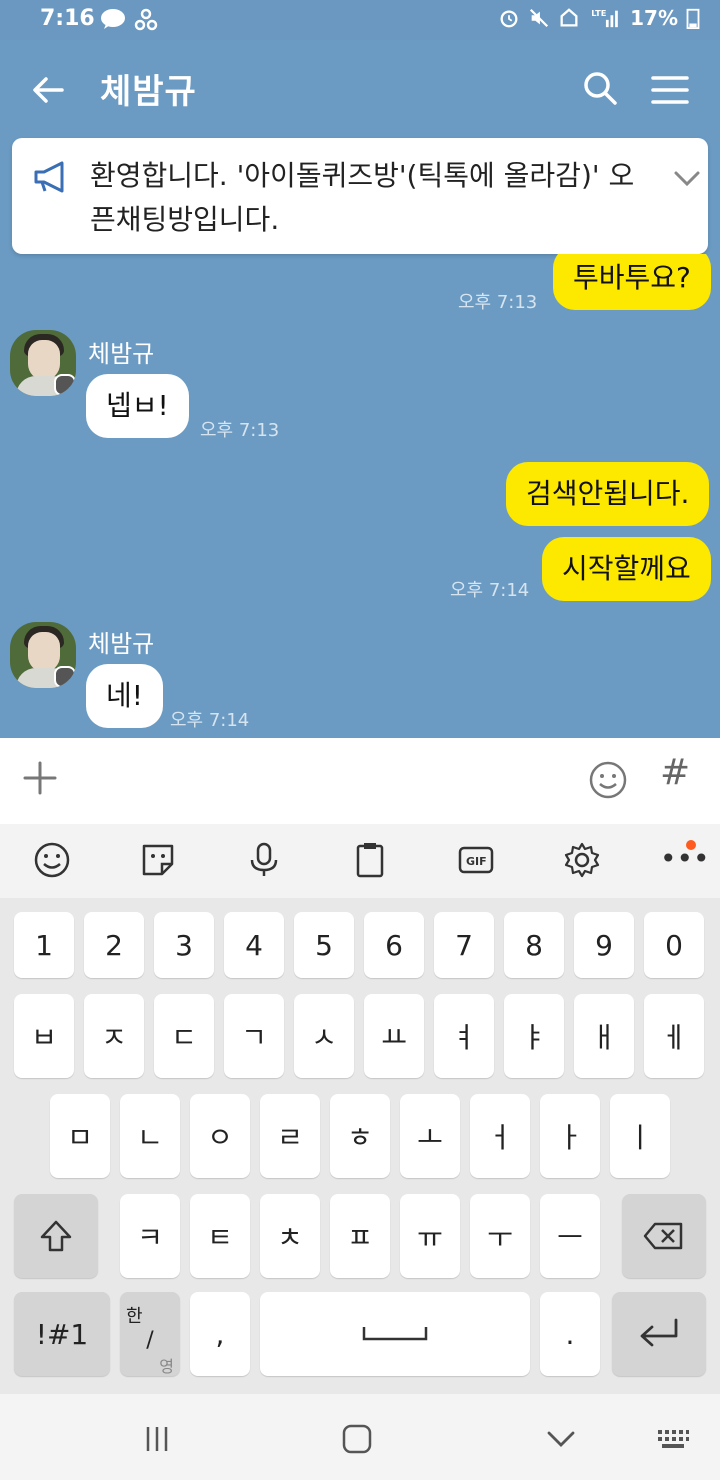  I want to click on key: ㅂ, so click(44, 1036).